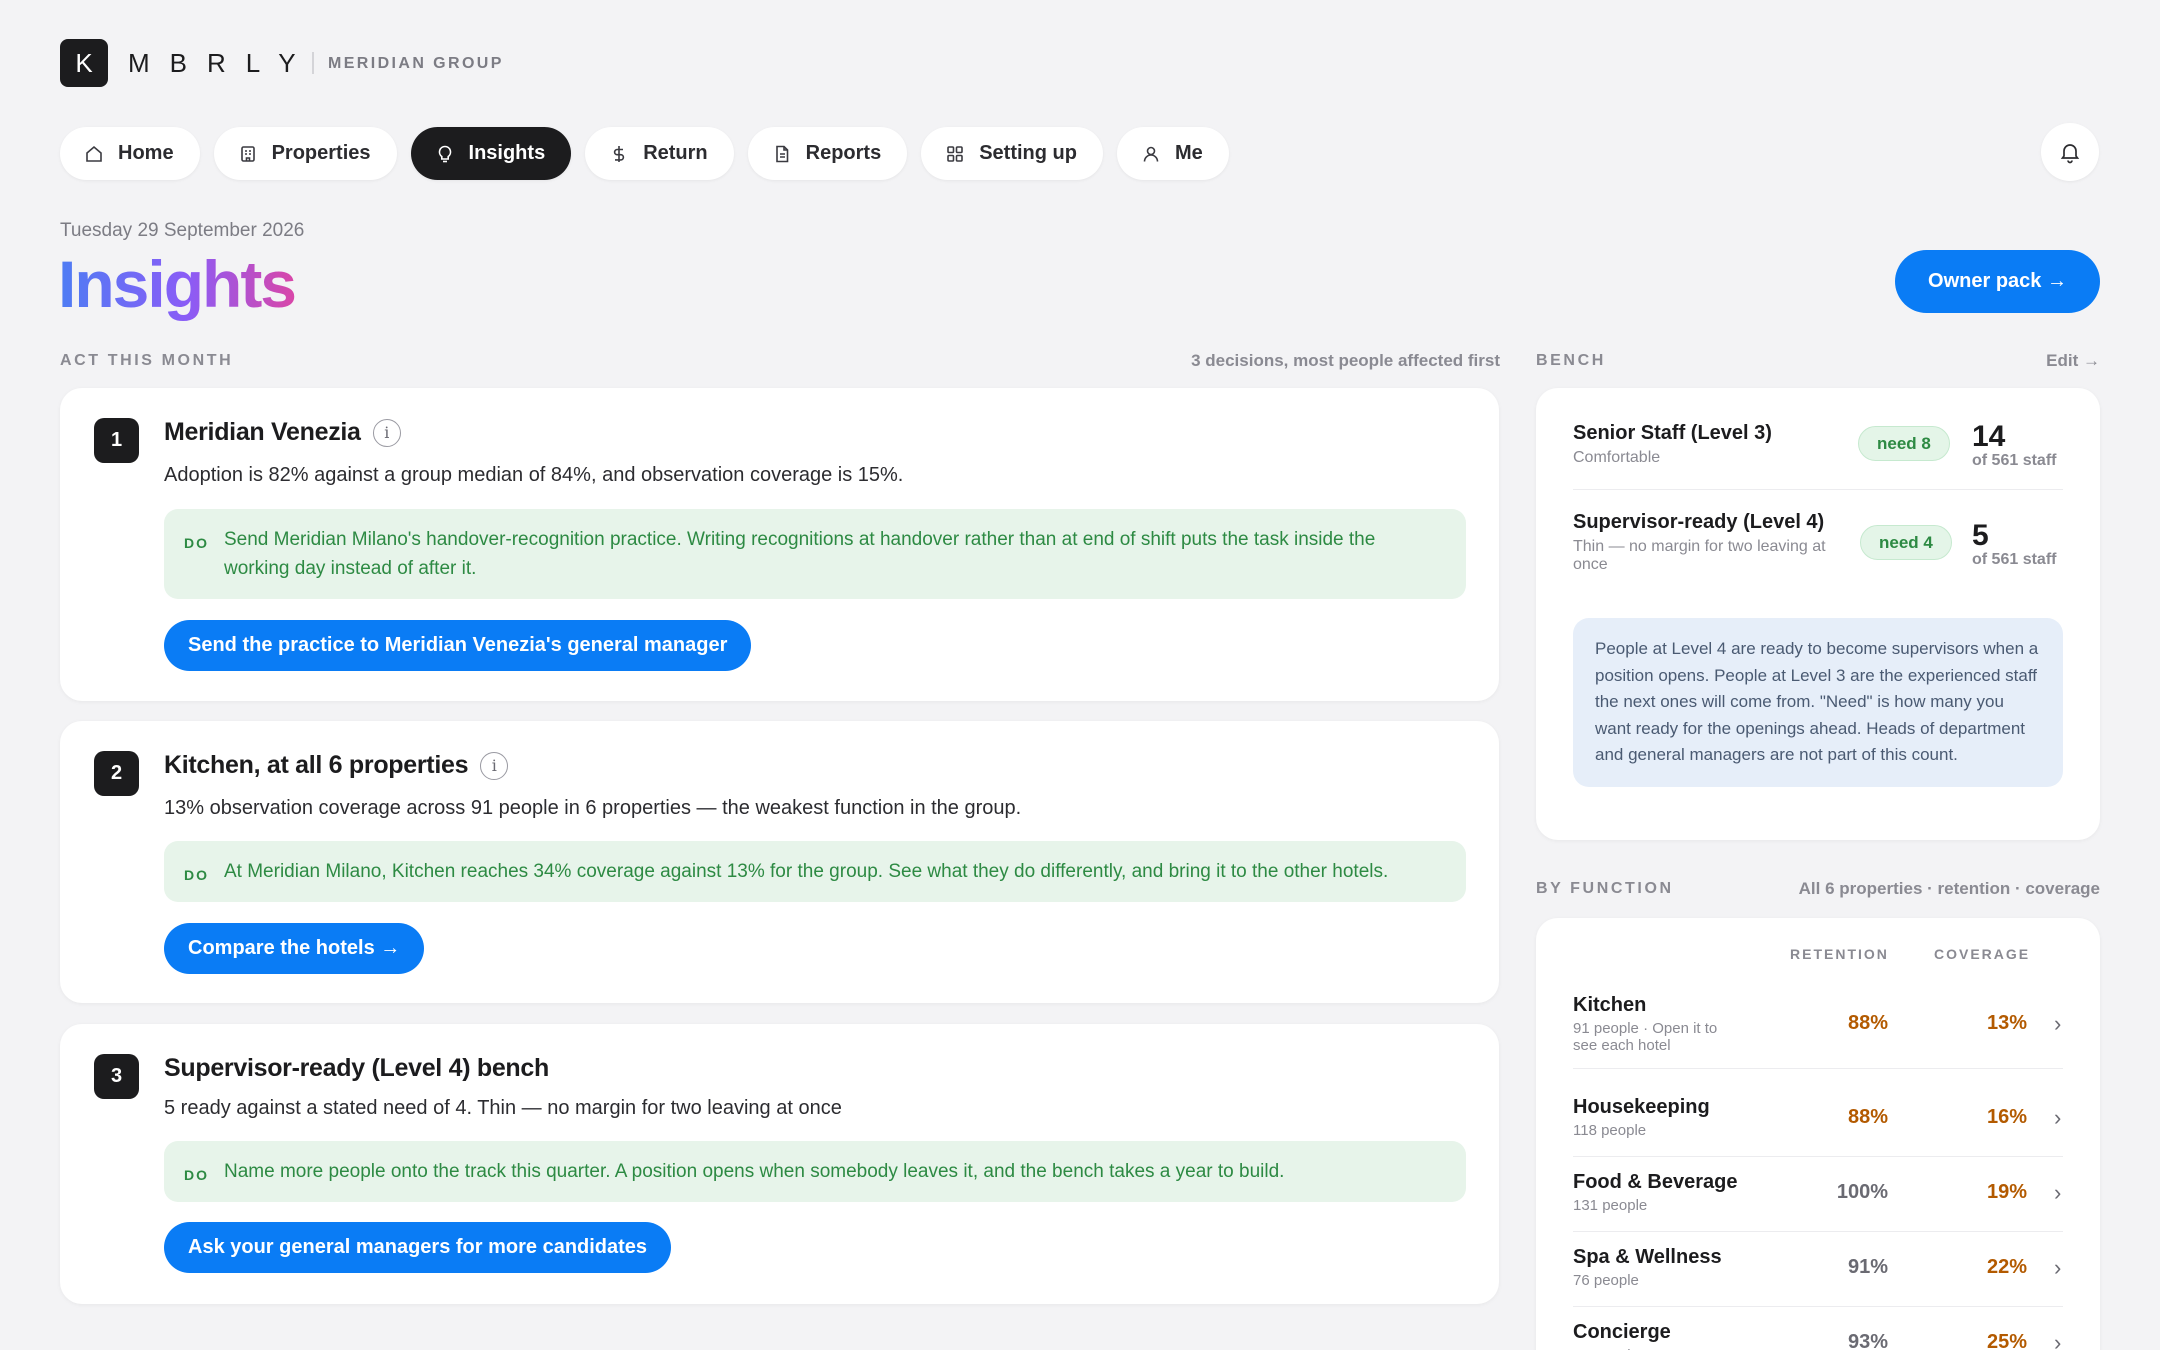 The width and height of the screenshot is (2160, 1350). Describe the element at coordinates (94, 153) in the screenshot. I see `home-icon` at that location.